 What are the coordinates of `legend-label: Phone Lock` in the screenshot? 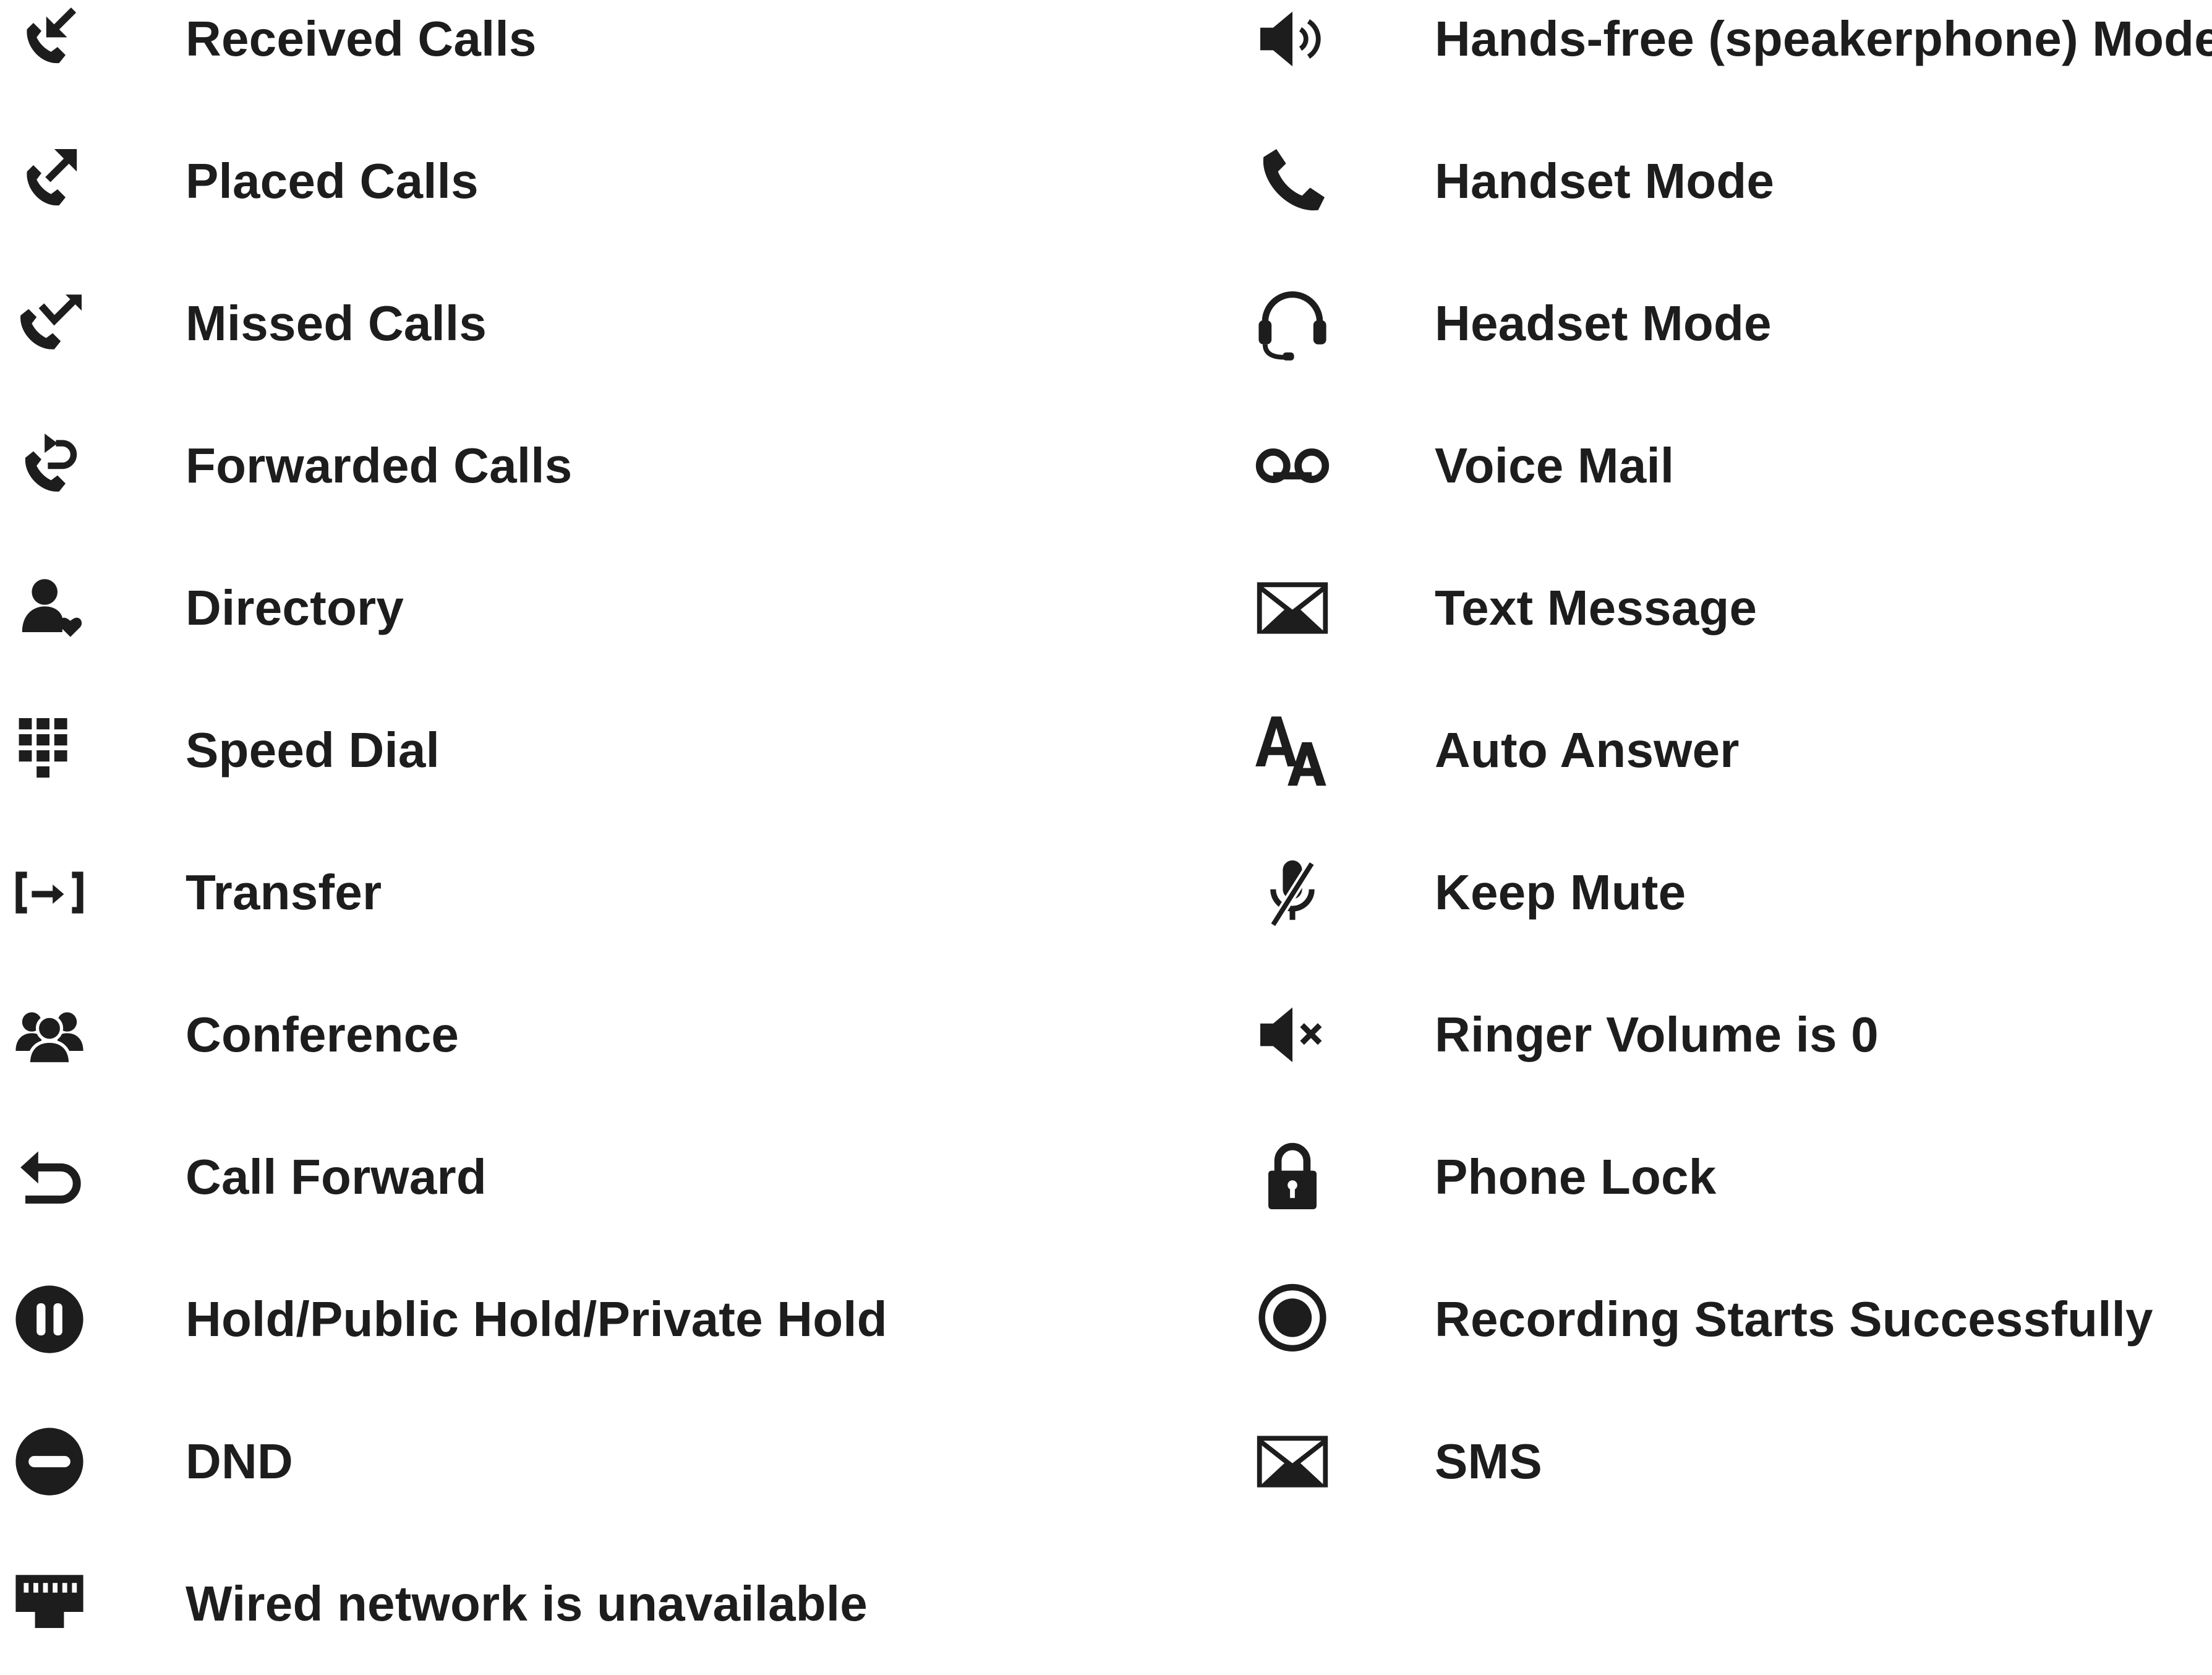 It's located at (1576, 1176).